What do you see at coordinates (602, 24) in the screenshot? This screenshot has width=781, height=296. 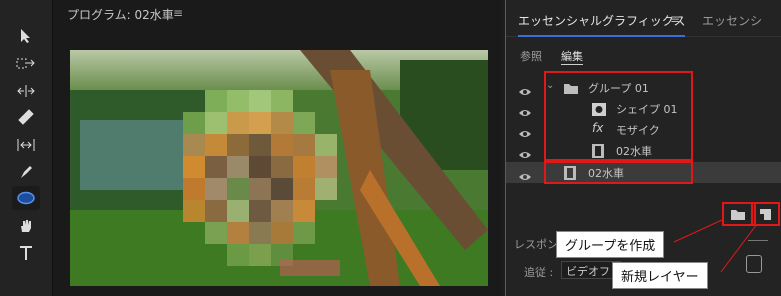 I see `tab-essential-graphics: エッセンシャルグラフィックス` at bounding box center [602, 24].